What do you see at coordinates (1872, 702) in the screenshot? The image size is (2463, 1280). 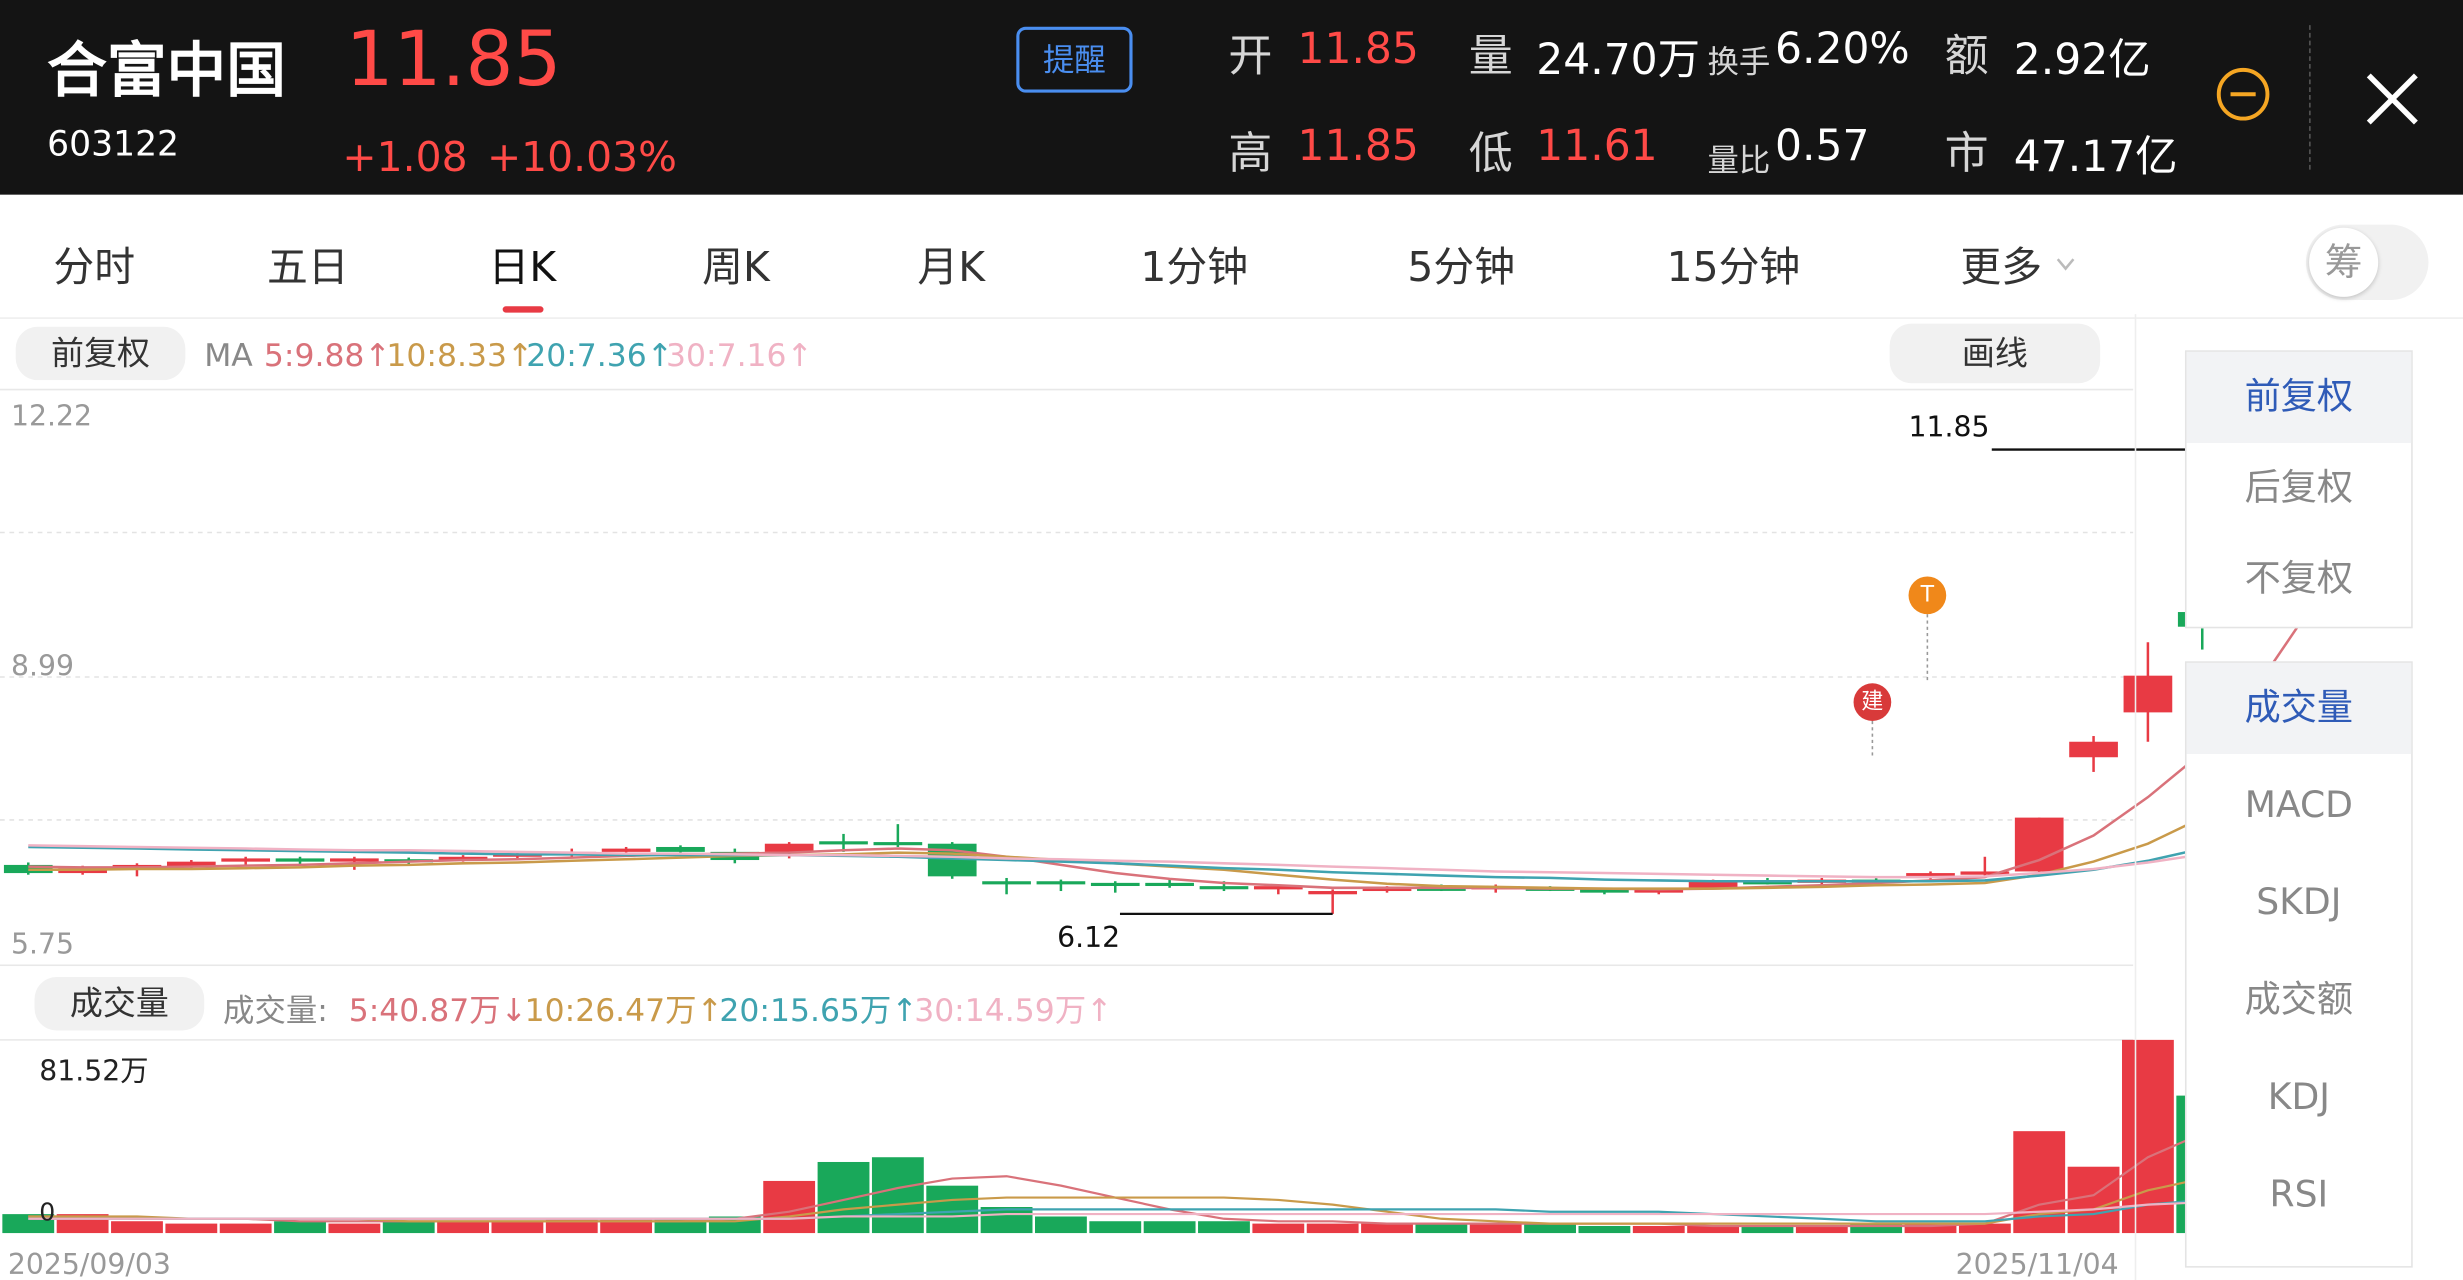 I see `build-position-badge: 建` at bounding box center [1872, 702].